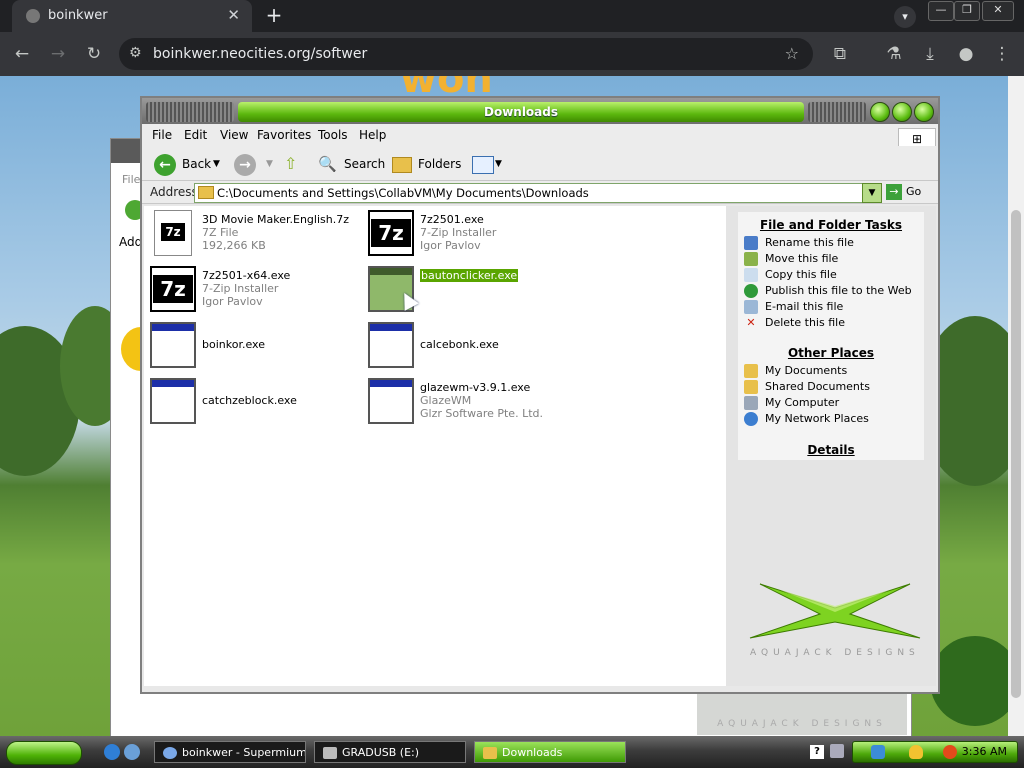 The height and width of the screenshot is (768, 1024). I want to click on security-shield-icon, so click(916, 752).